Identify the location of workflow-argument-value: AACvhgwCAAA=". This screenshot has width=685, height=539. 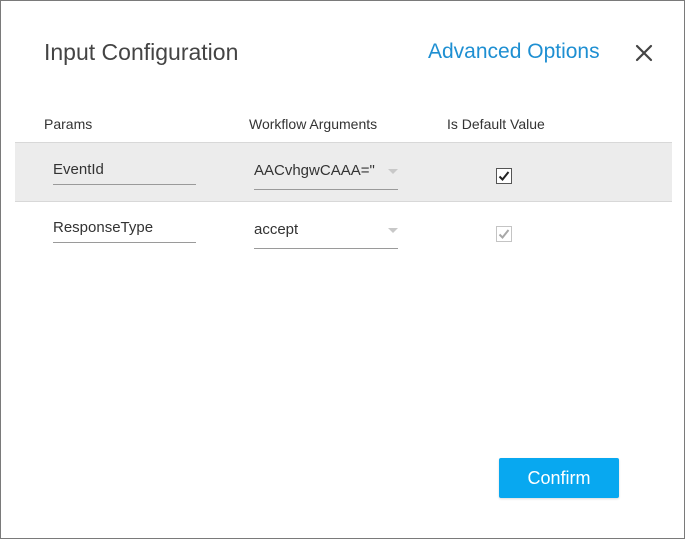
(314, 170).